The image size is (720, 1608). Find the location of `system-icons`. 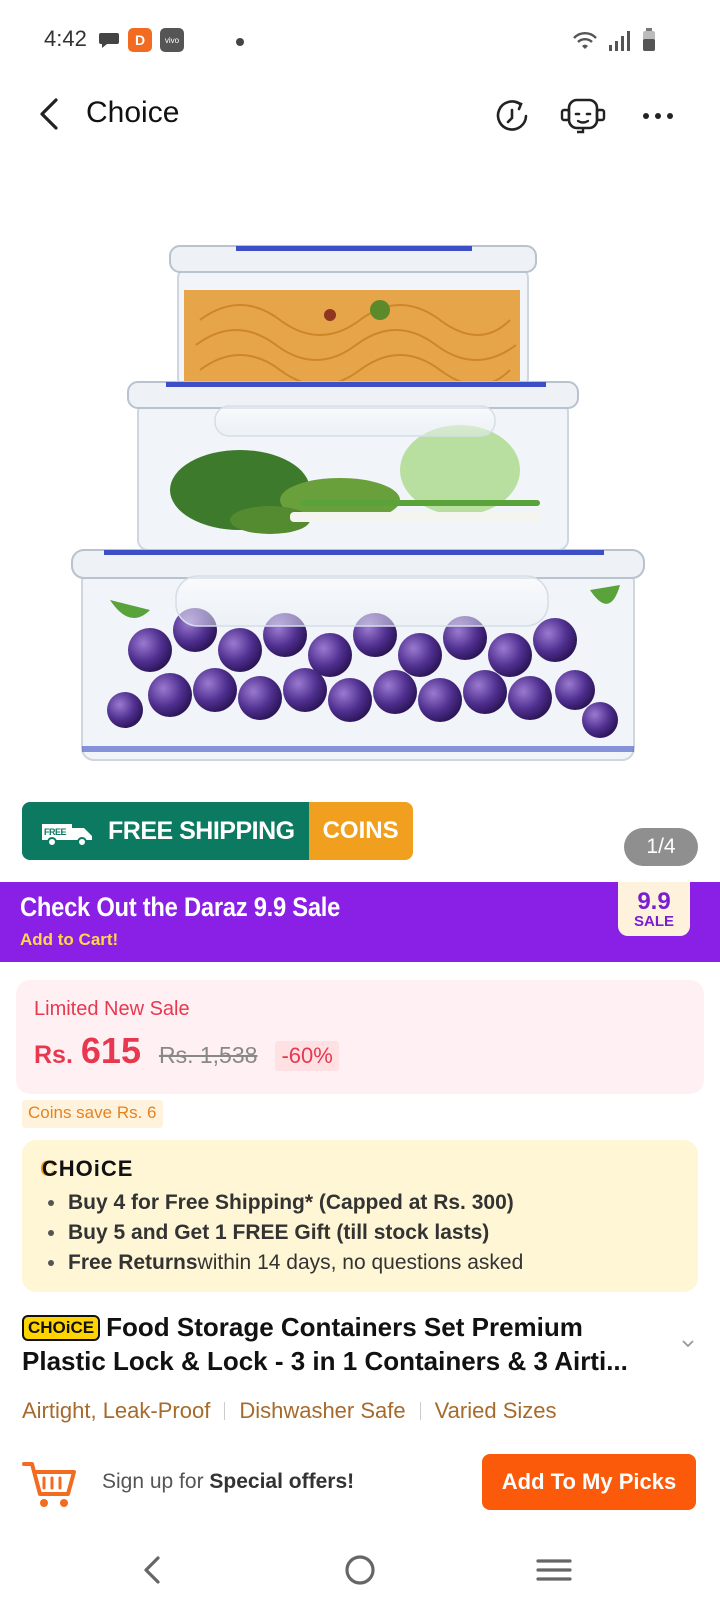

system-icons is located at coordinates (614, 40).